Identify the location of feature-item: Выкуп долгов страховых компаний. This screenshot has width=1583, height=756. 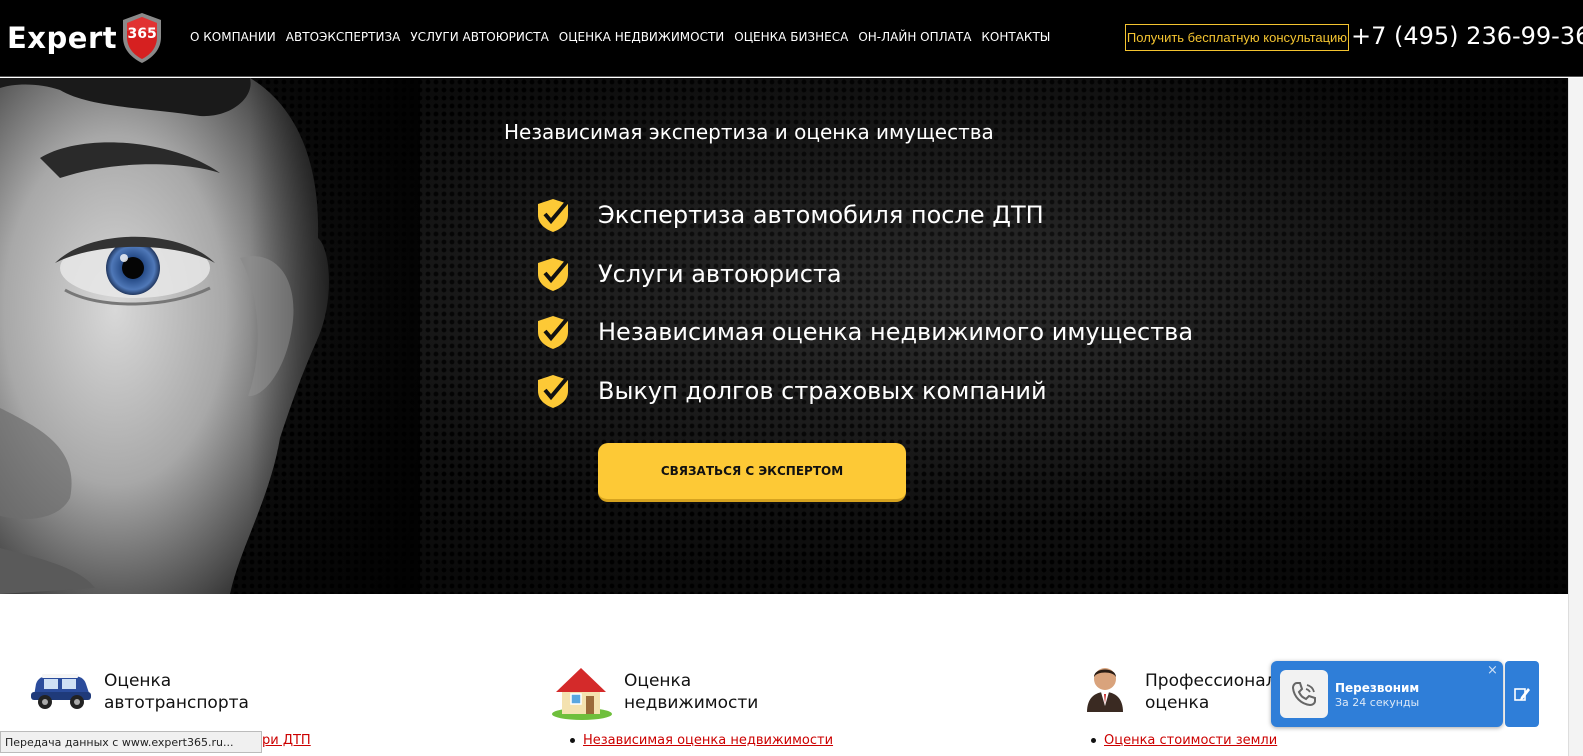
(863, 391).